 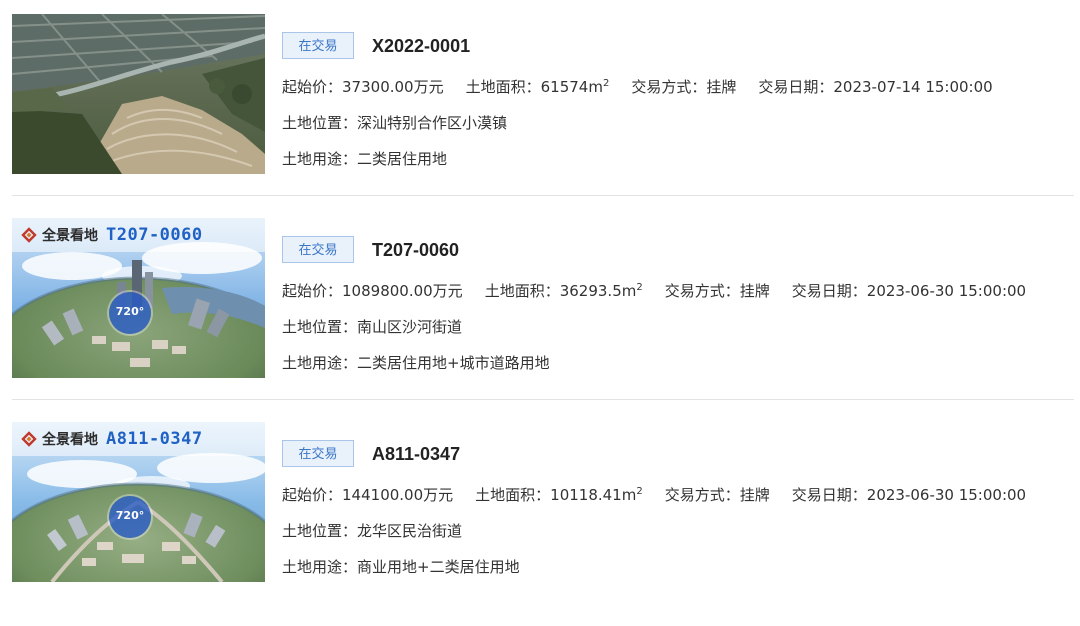 What do you see at coordinates (410, 531) in the screenshot?
I see `land-location-value: 龙华区民治街道` at bounding box center [410, 531].